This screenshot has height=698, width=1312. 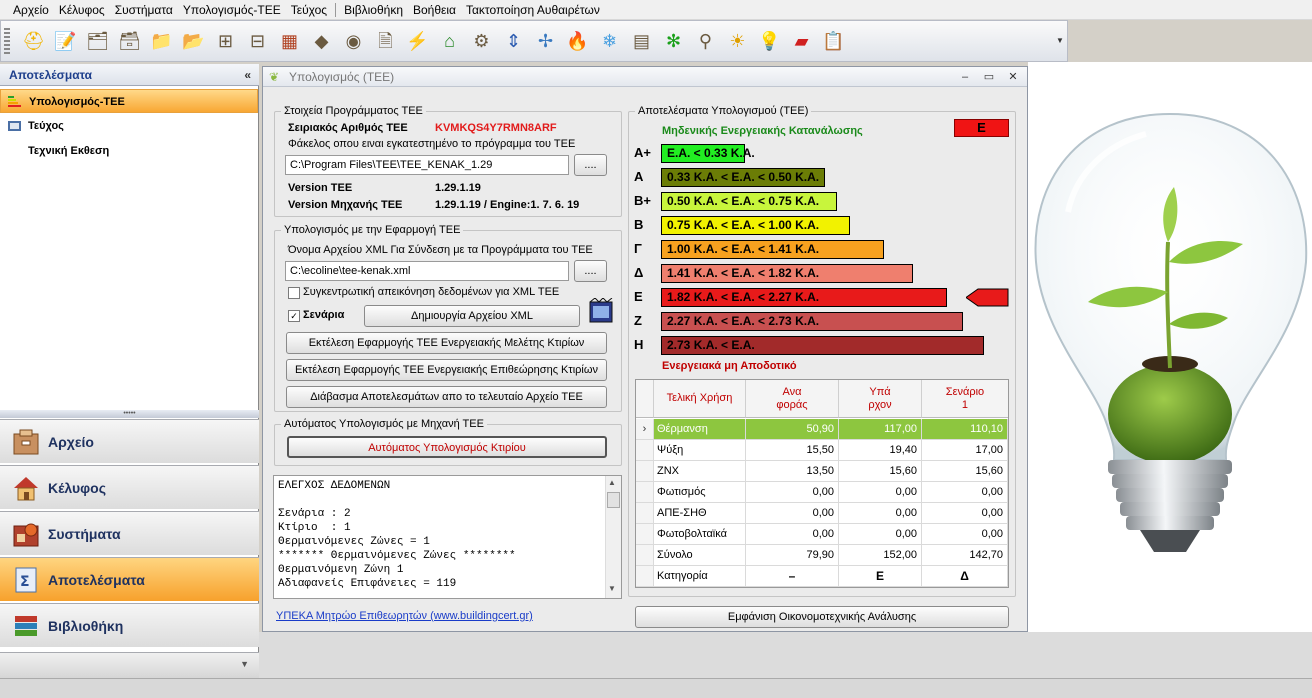 What do you see at coordinates (31, 10) in the screenshot?
I see `menu-archive: Αρχείο` at bounding box center [31, 10].